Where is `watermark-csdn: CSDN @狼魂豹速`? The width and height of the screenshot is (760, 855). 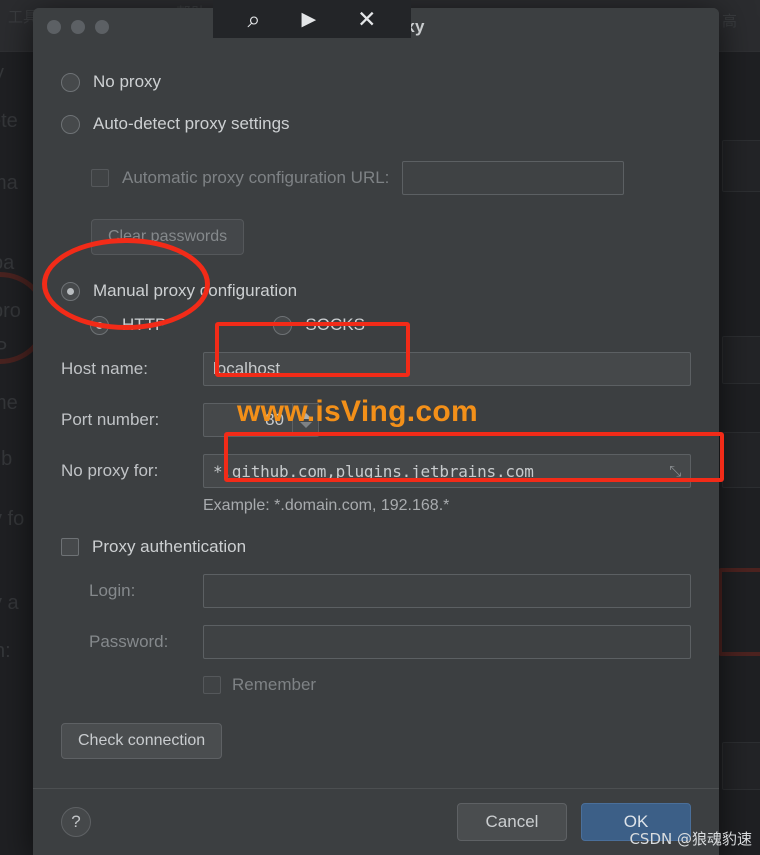 watermark-csdn: CSDN @狼魂豹速 is located at coordinates (690, 839).